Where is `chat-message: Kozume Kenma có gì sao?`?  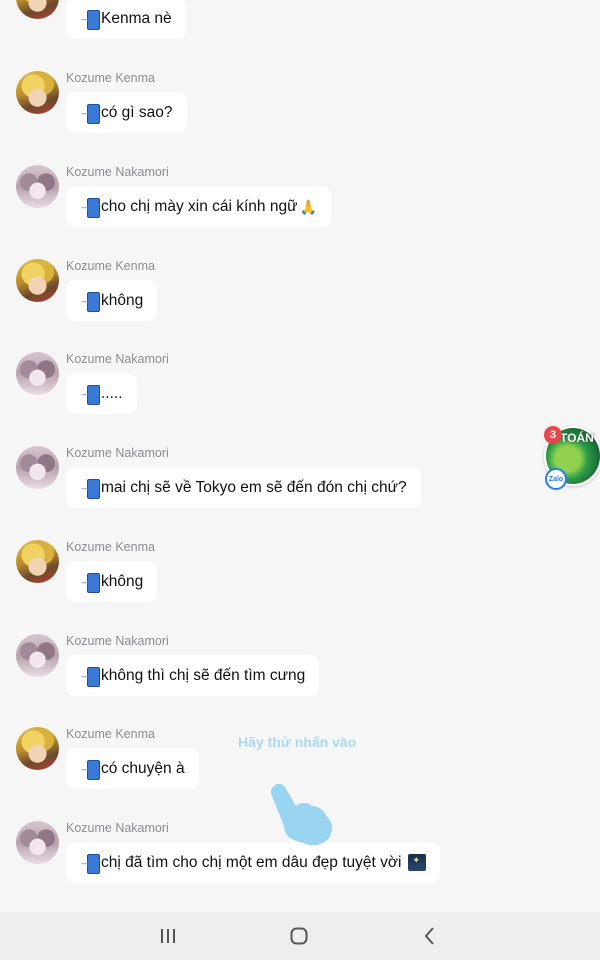 chat-message: Kozume Kenma có gì sao? is located at coordinates (300, 118).